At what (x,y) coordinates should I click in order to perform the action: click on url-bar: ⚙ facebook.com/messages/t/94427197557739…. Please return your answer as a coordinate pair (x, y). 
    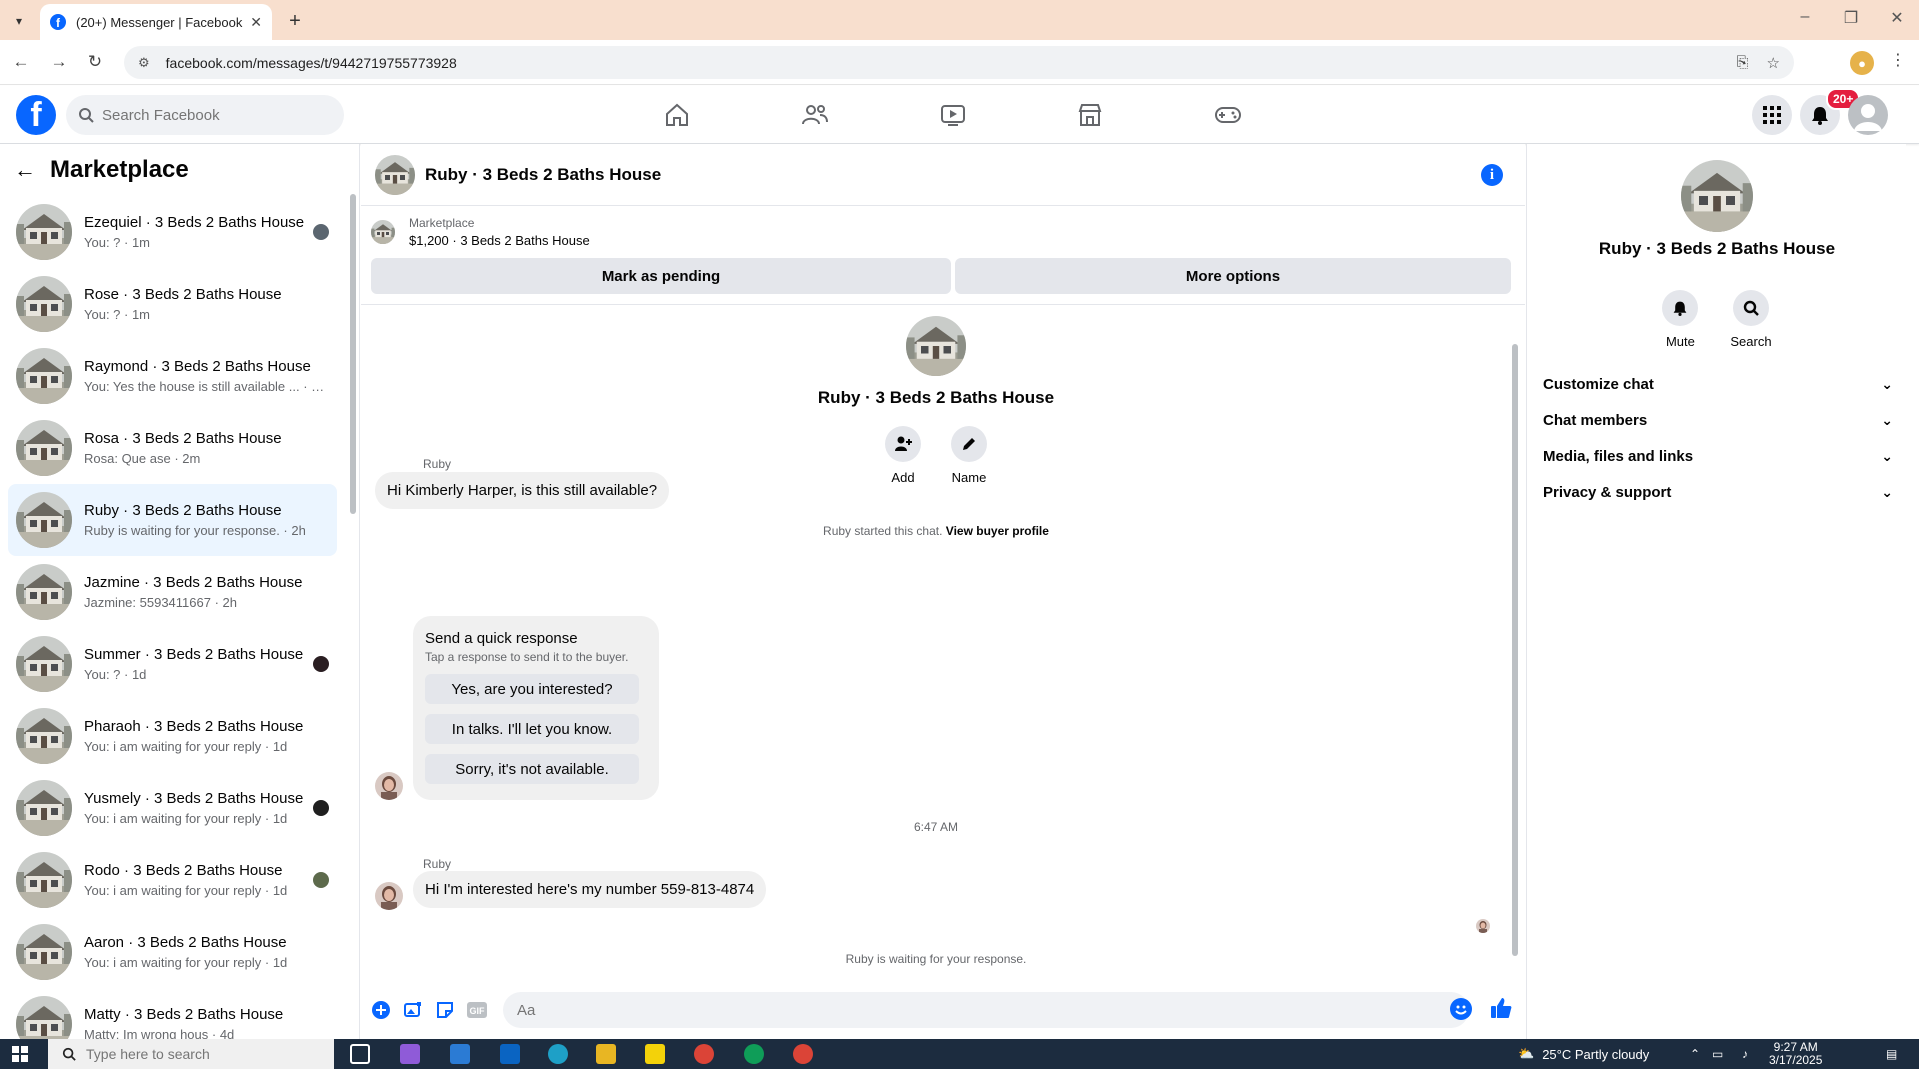
    Looking at the image, I should click on (959, 62).